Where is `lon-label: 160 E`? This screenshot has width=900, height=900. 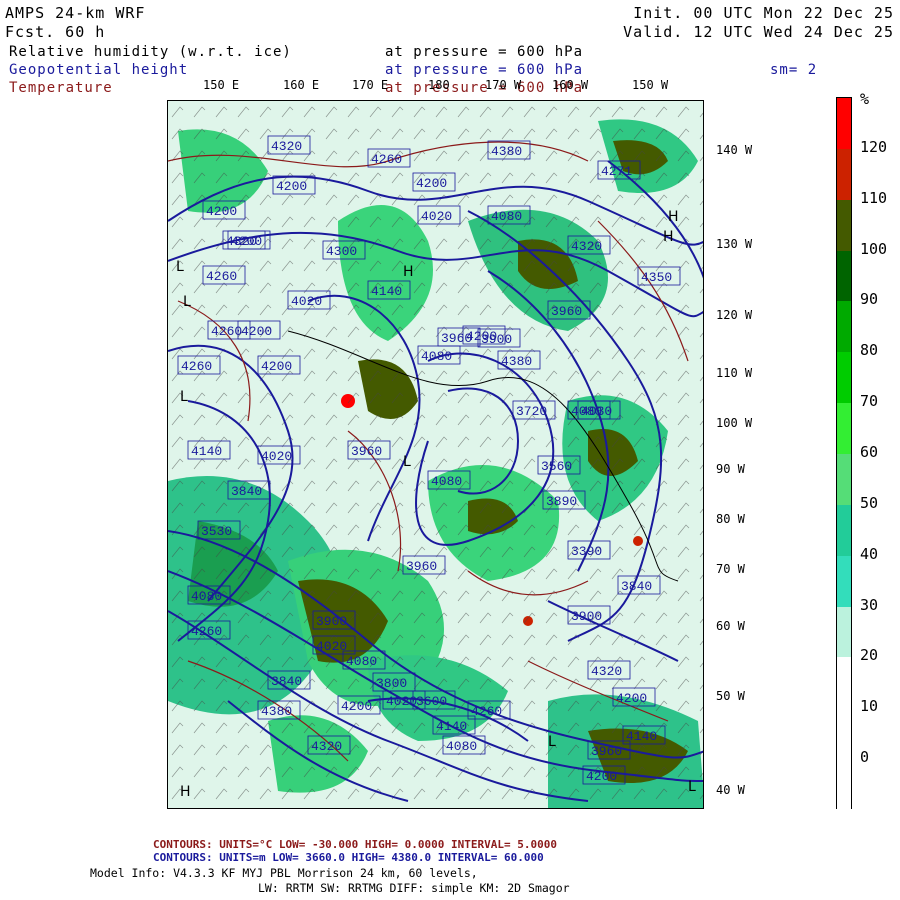 lon-label: 160 E is located at coordinates (301, 85).